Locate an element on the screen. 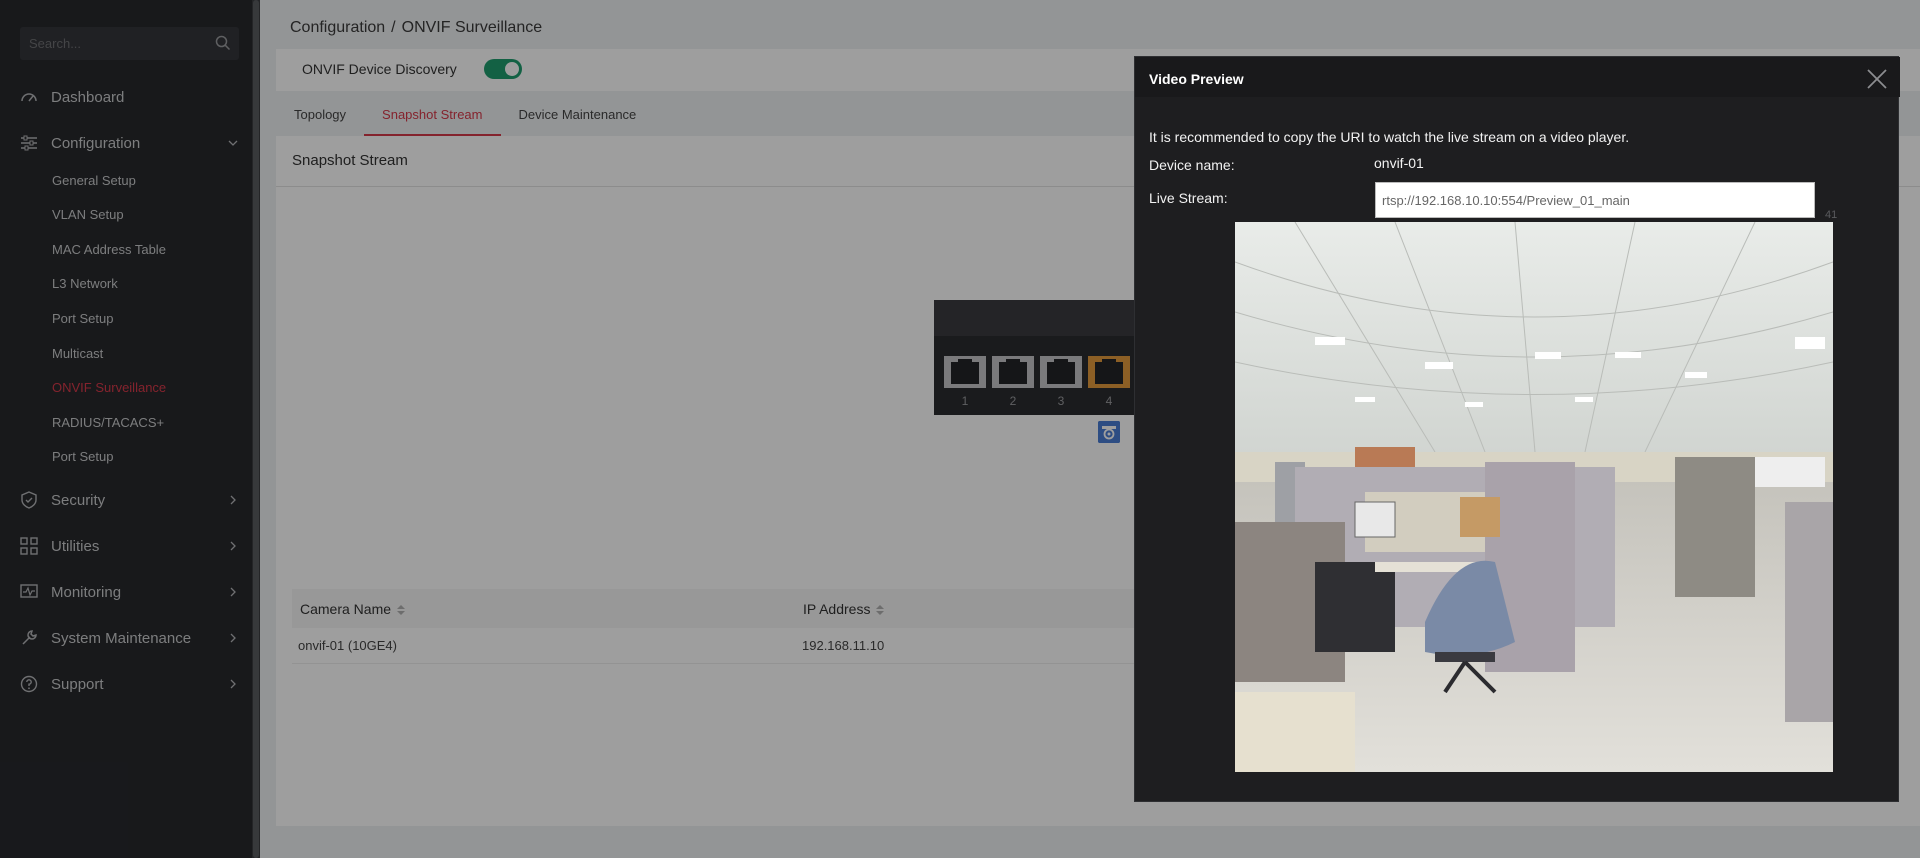 The image size is (1920, 858). live-stream-uri-field is located at coordinates (1595, 200).